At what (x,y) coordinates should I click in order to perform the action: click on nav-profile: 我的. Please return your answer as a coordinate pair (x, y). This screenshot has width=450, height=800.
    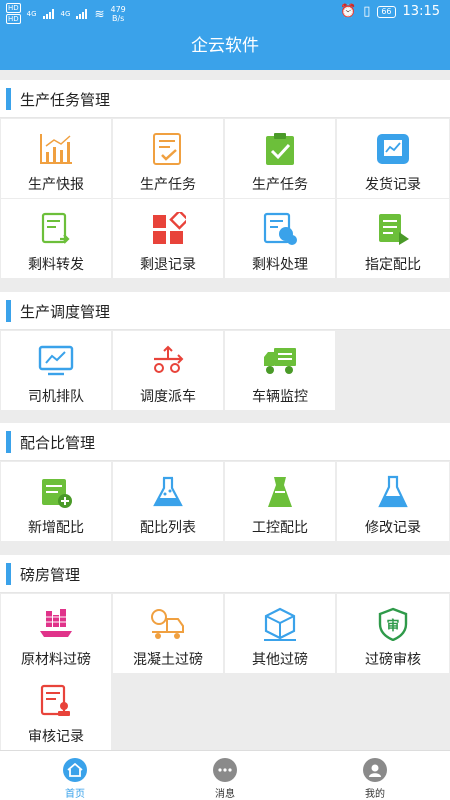
    Looking at the image, I should click on (375, 775).